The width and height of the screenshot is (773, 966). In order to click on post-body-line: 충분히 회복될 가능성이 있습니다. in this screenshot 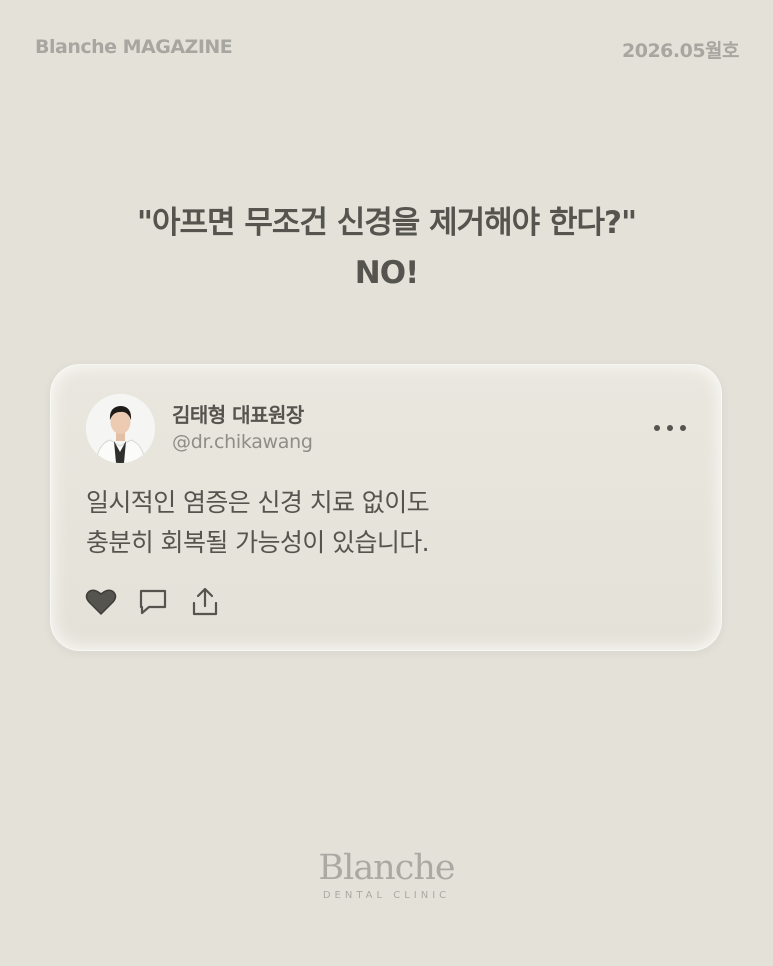, I will do `click(258, 542)`.